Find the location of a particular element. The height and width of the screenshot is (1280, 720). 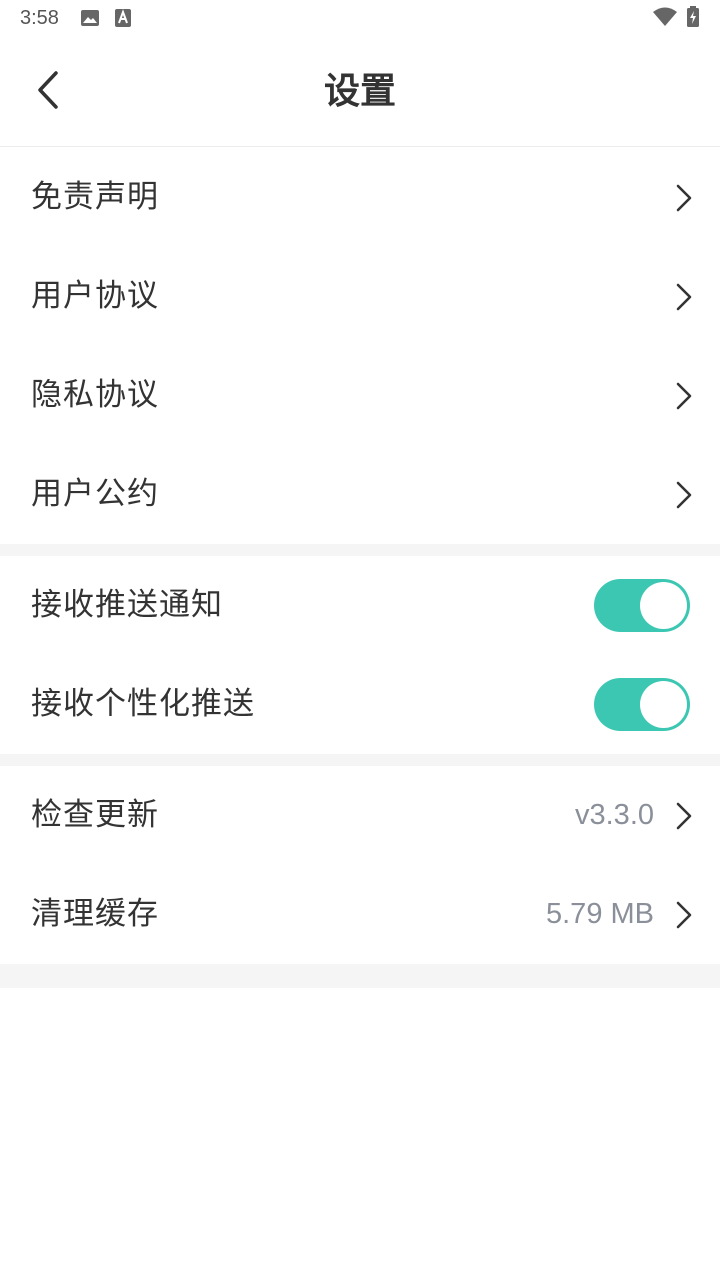

disclaimer-row: 免责声明 is located at coordinates (360, 197).